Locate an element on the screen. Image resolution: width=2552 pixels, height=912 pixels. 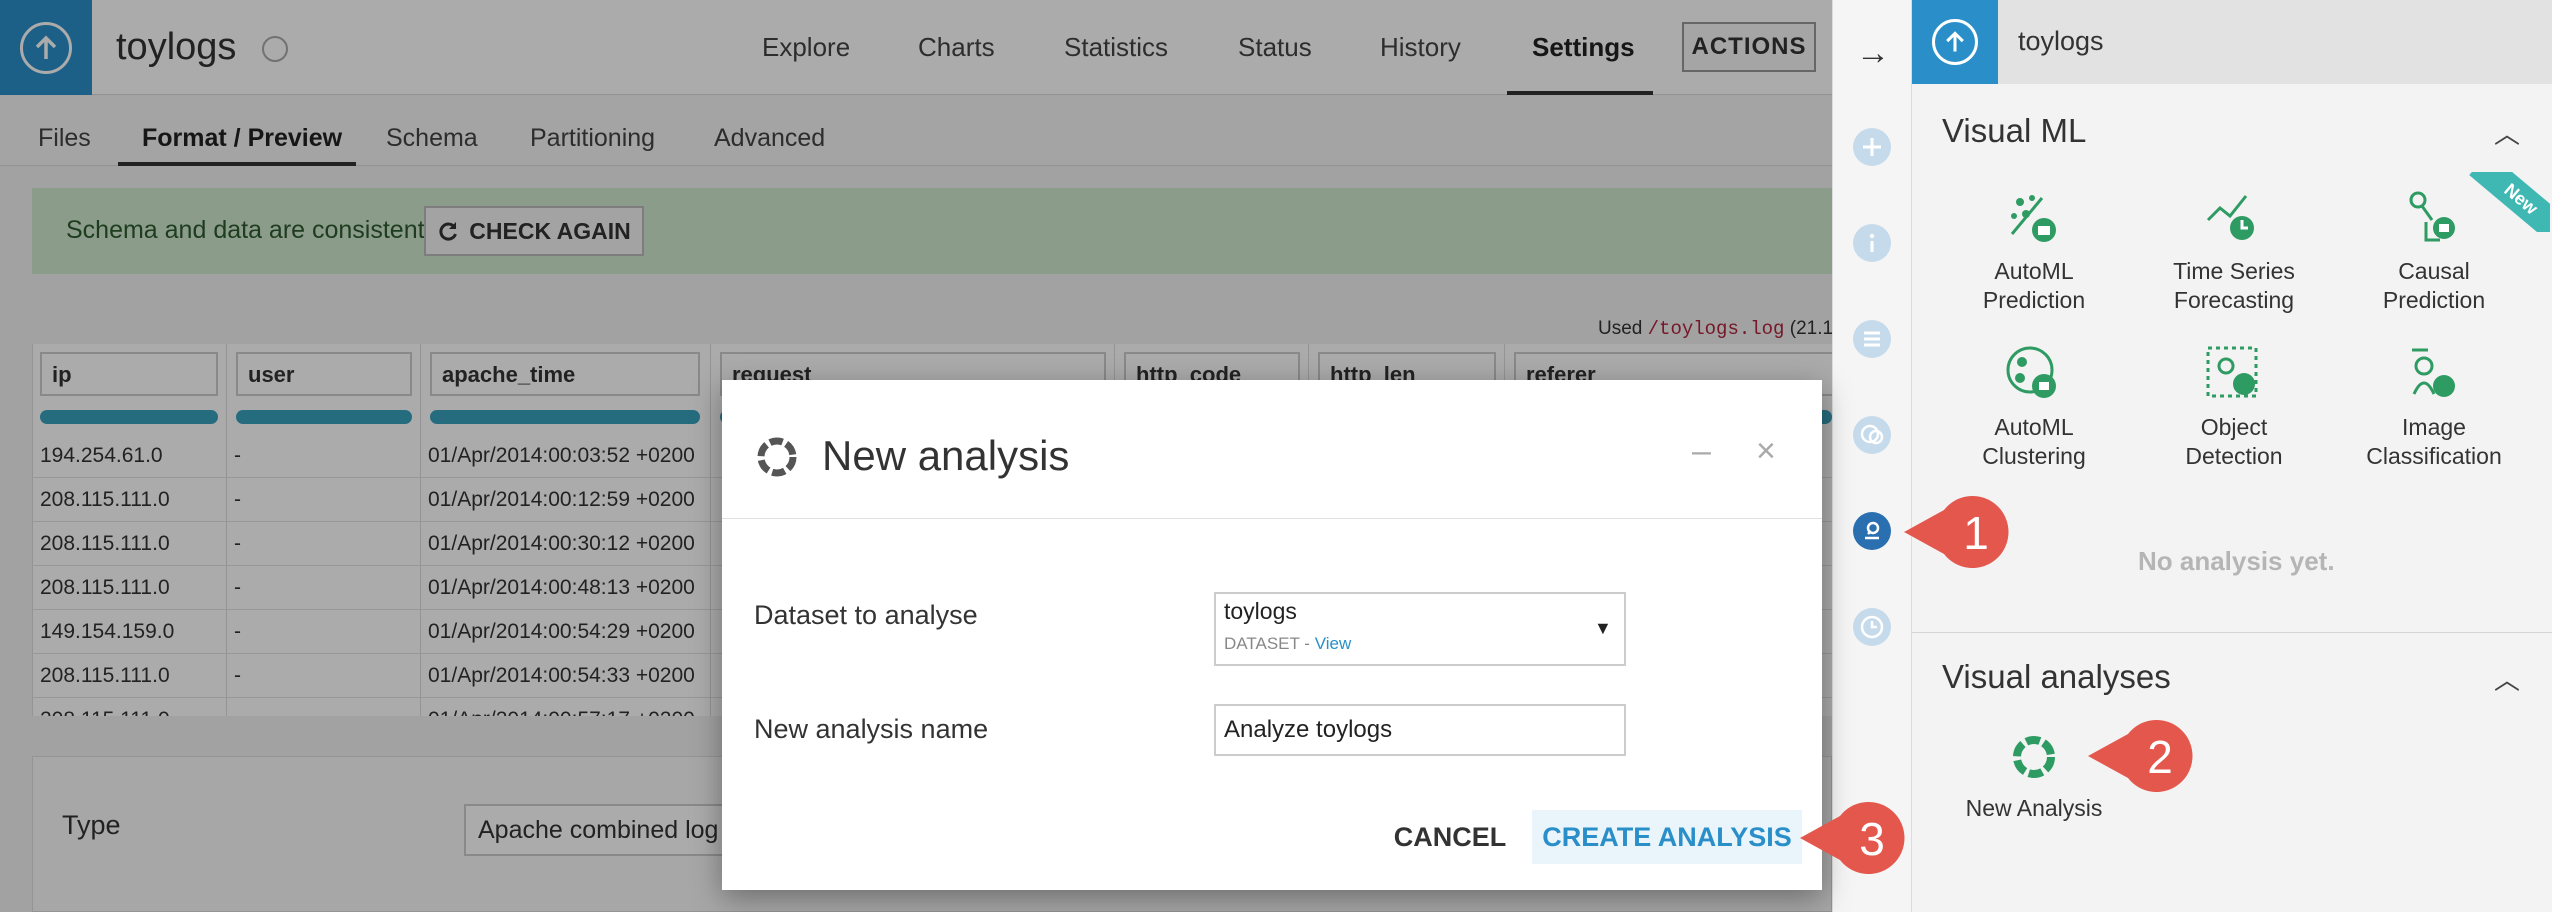
image-classification-icon is located at coordinates (2433, 372).